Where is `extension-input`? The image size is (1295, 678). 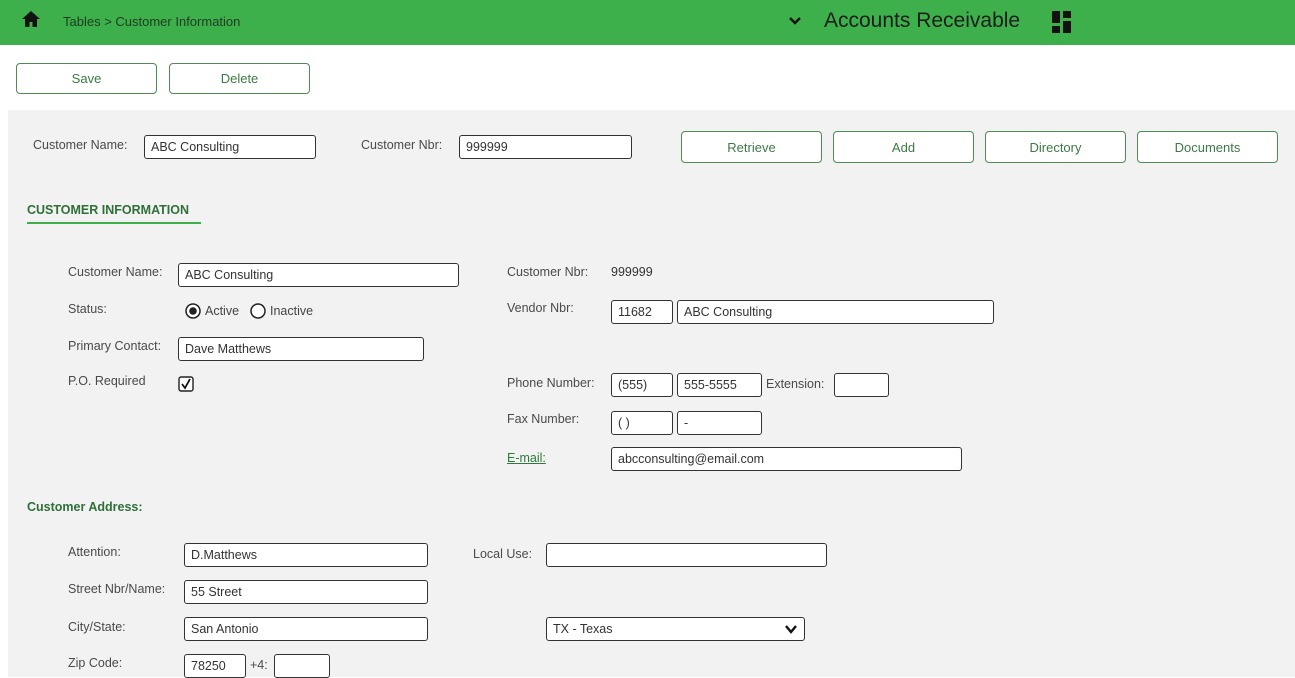 extension-input is located at coordinates (861, 385).